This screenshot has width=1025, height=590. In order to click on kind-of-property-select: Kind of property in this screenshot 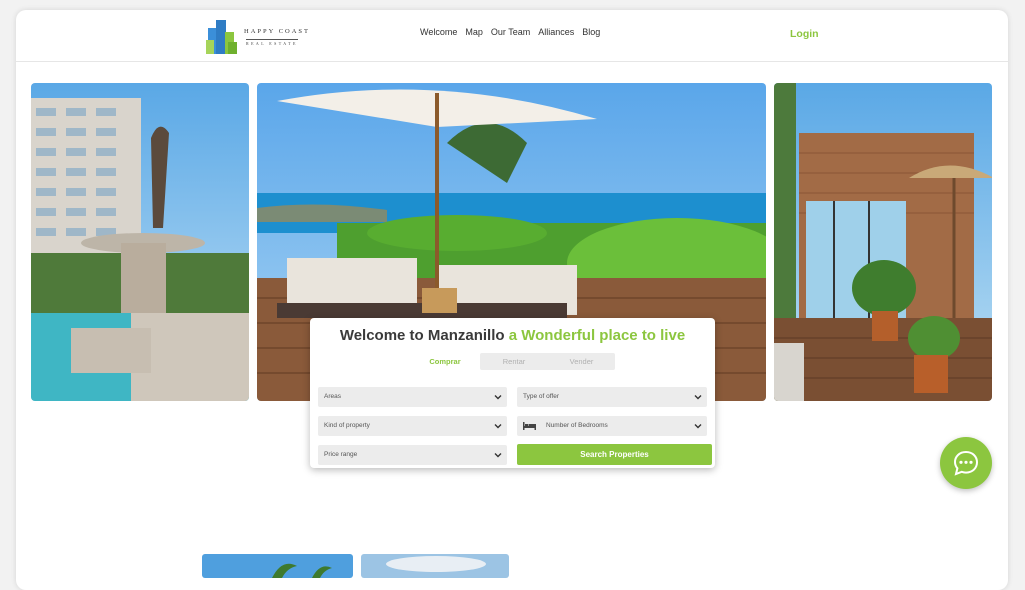, I will do `click(412, 426)`.